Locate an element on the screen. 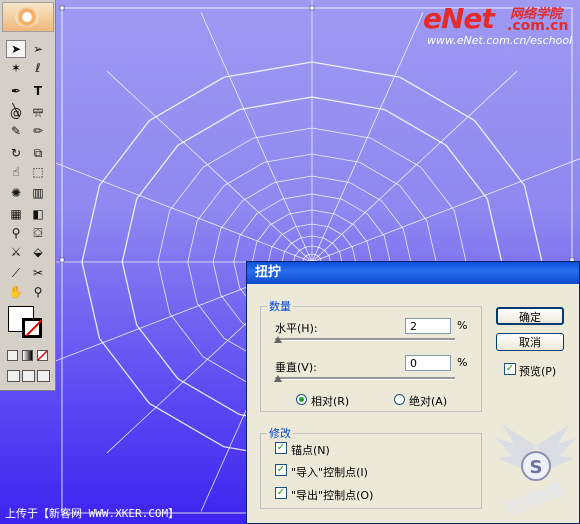  site-badge-watermark: S 岩月联盟 is located at coordinates (536, 471).